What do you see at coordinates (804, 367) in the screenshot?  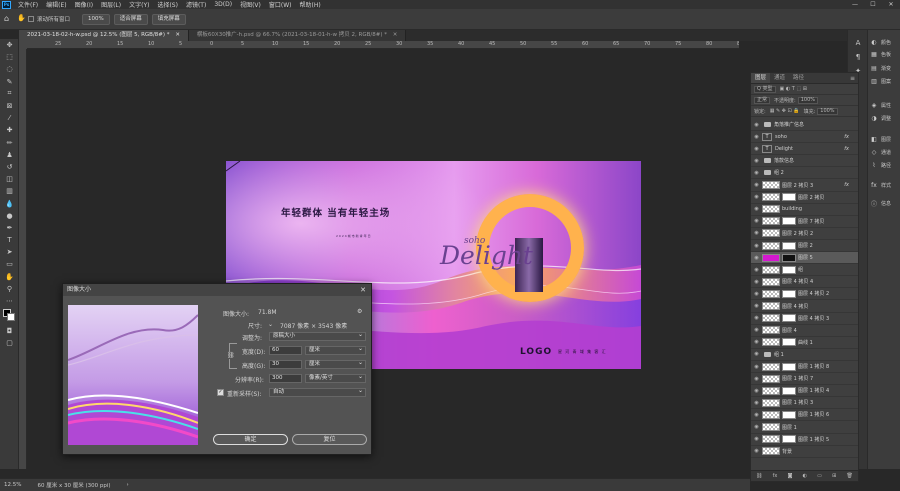 I see `layer-row: ◉ 图层 1 拷贝 8` at bounding box center [804, 367].